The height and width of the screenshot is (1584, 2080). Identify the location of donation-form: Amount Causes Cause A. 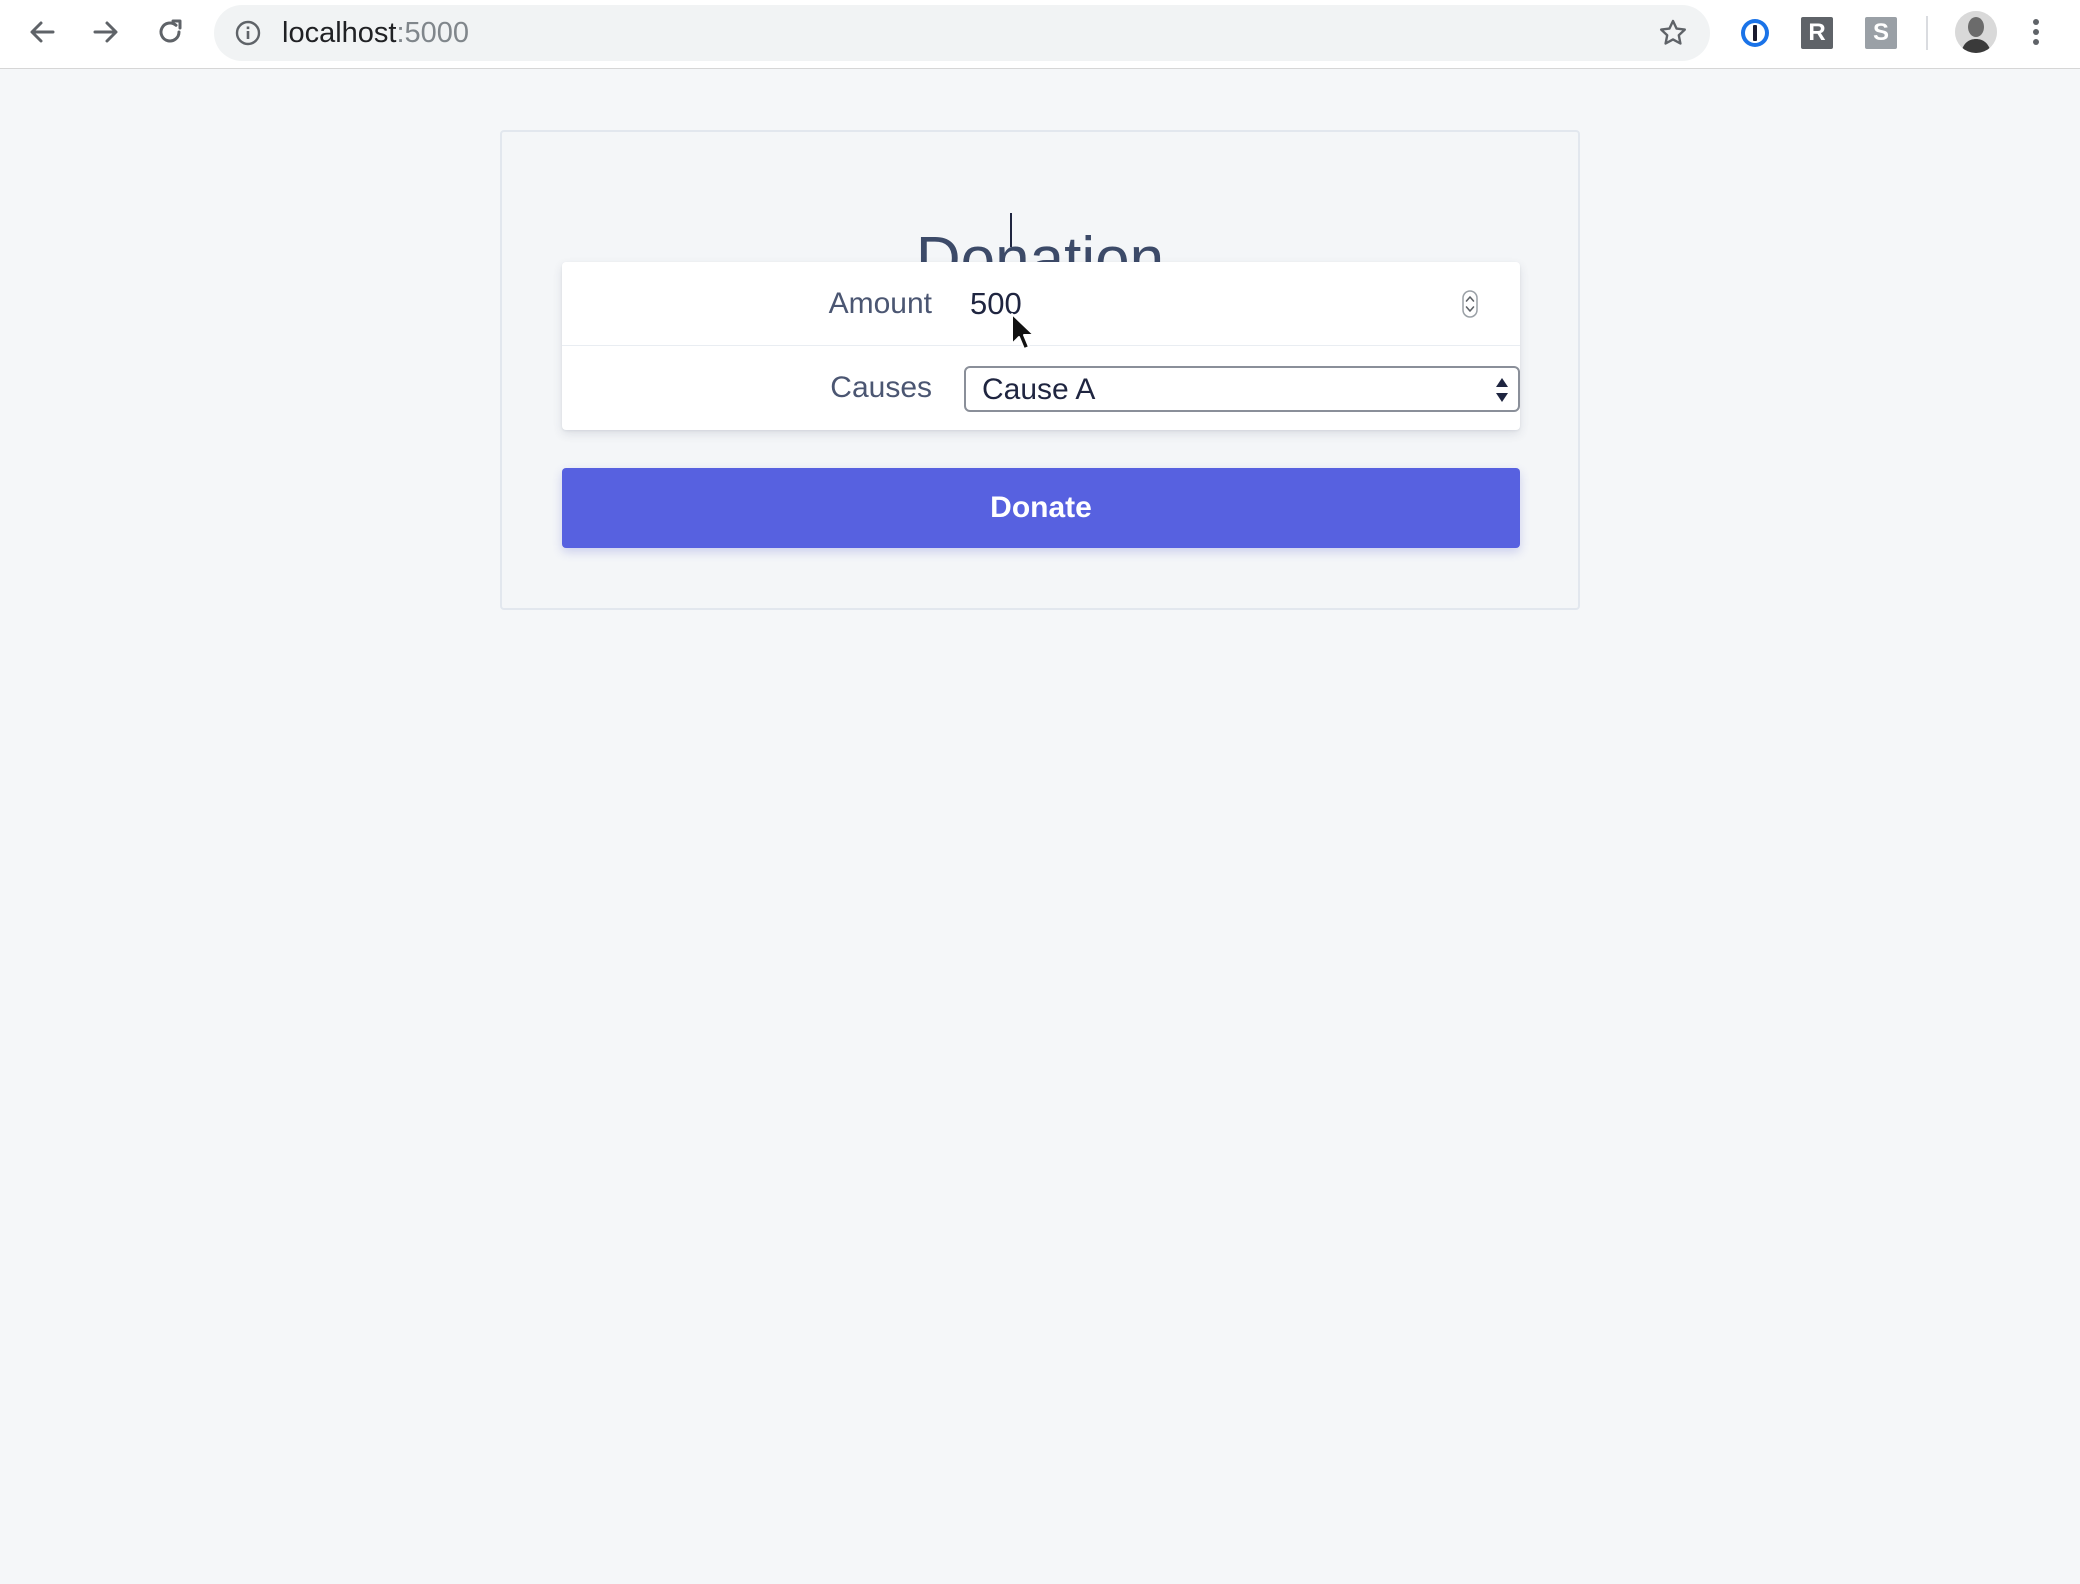
(1041, 346).